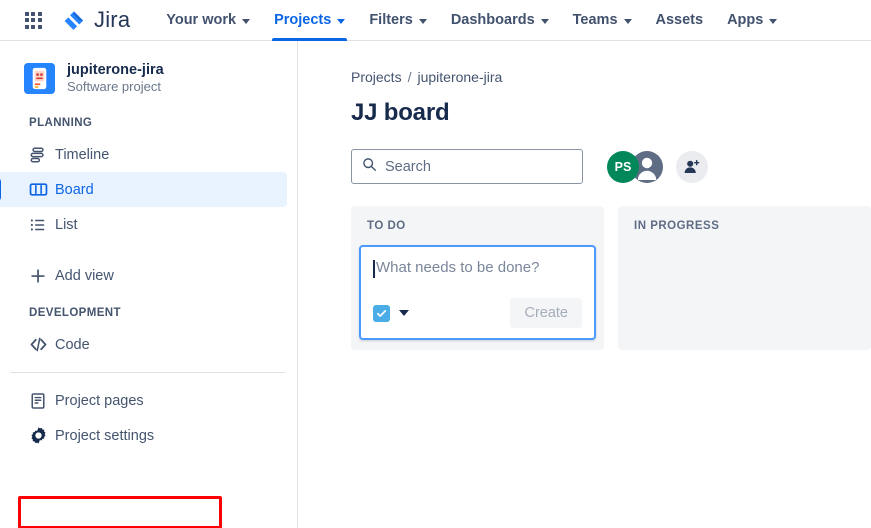 Image resolution: width=871 pixels, height=528 pixels. What do you see at coordinates (143, 190) in the screenshot?
I see `sidebar-item-board: Board` at bounding box center [143, 190].